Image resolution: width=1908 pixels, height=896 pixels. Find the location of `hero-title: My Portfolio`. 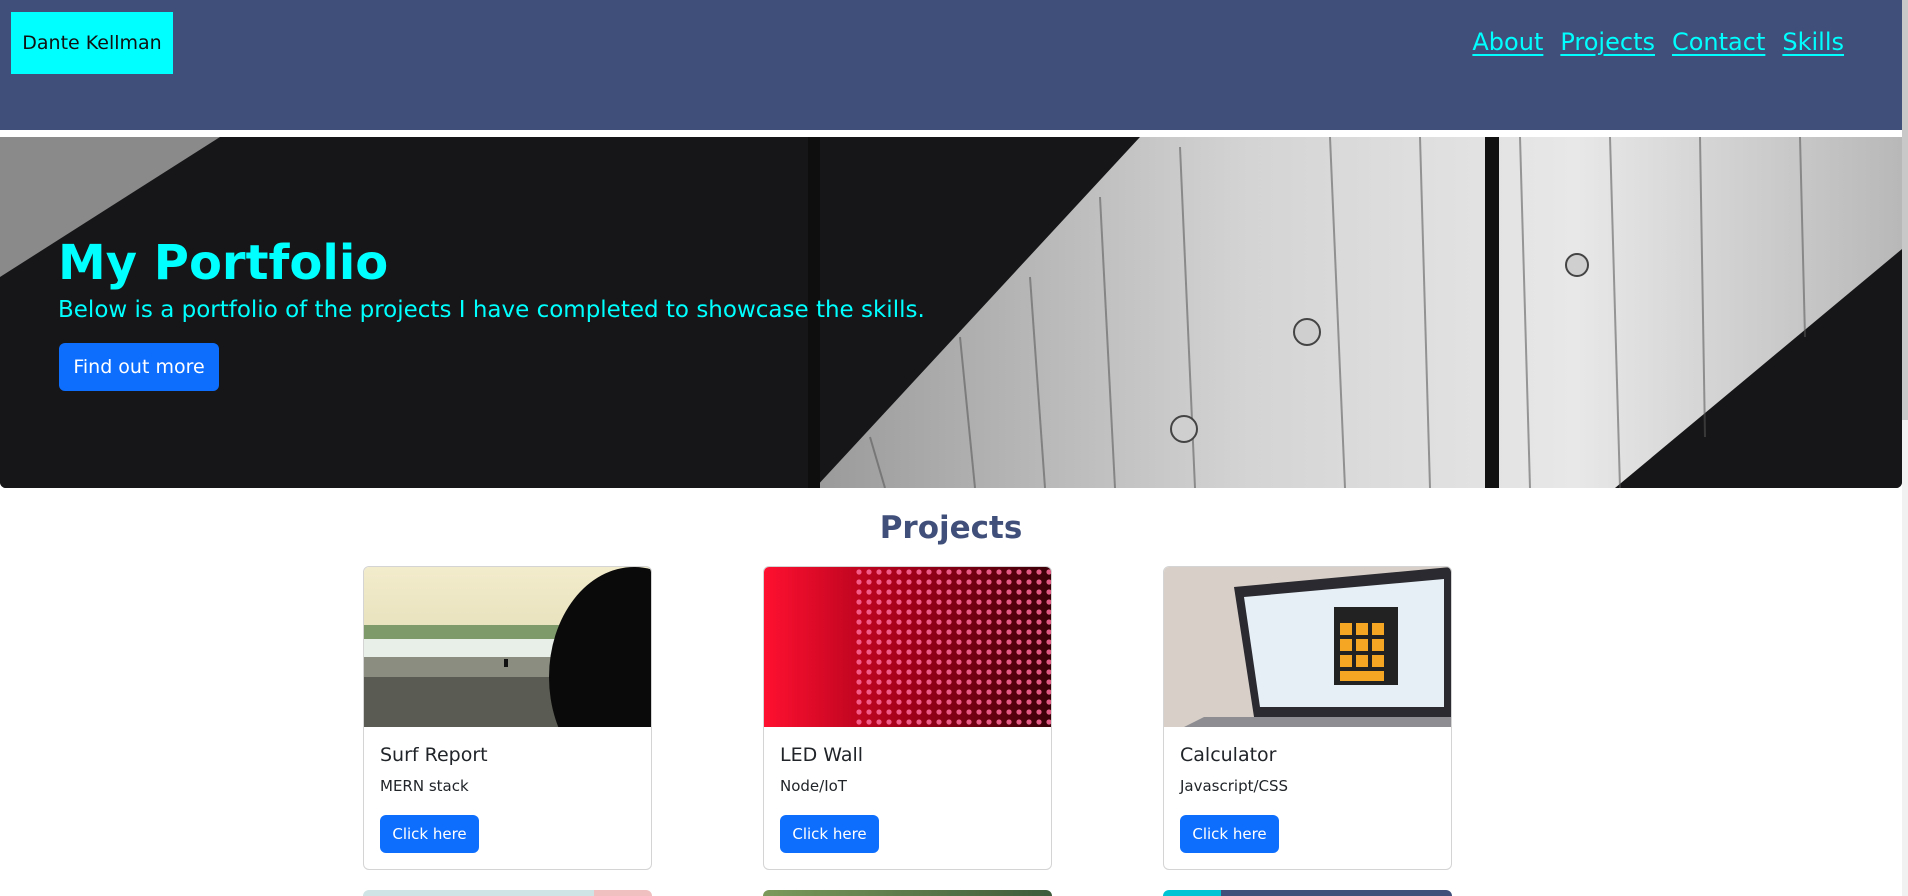

hero-title: My Portfolio is located at coordinates (223, 263).